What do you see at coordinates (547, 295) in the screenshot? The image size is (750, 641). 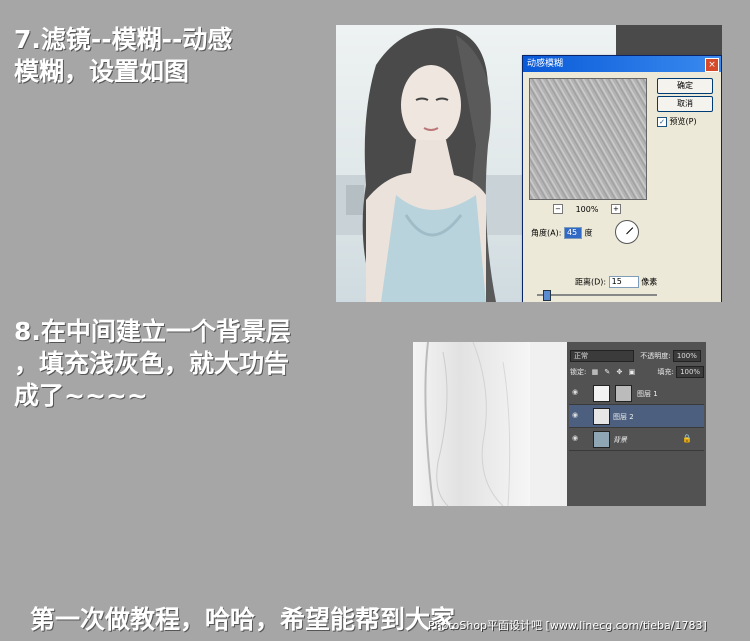 I see `distance-slider-handle` at bounding box center [547, 295].